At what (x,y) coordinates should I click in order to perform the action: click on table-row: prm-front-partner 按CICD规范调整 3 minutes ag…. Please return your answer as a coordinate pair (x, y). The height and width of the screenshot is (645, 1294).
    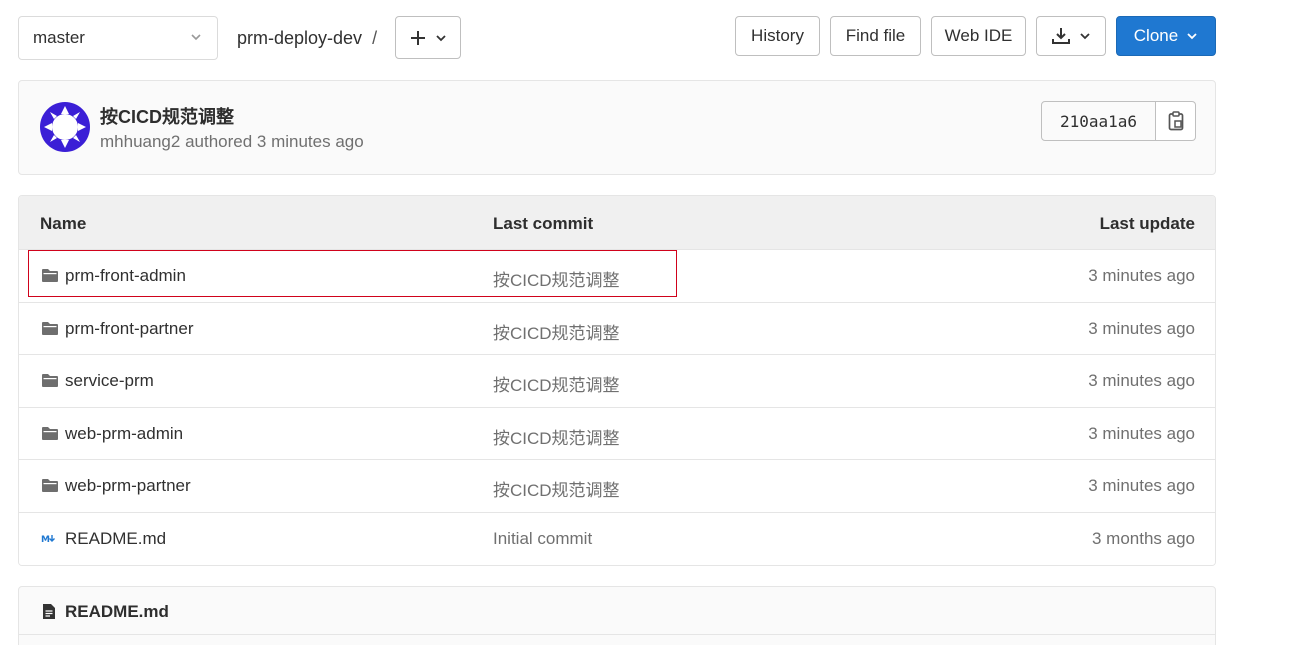
    Looking at the image, I should click on (617, 328).